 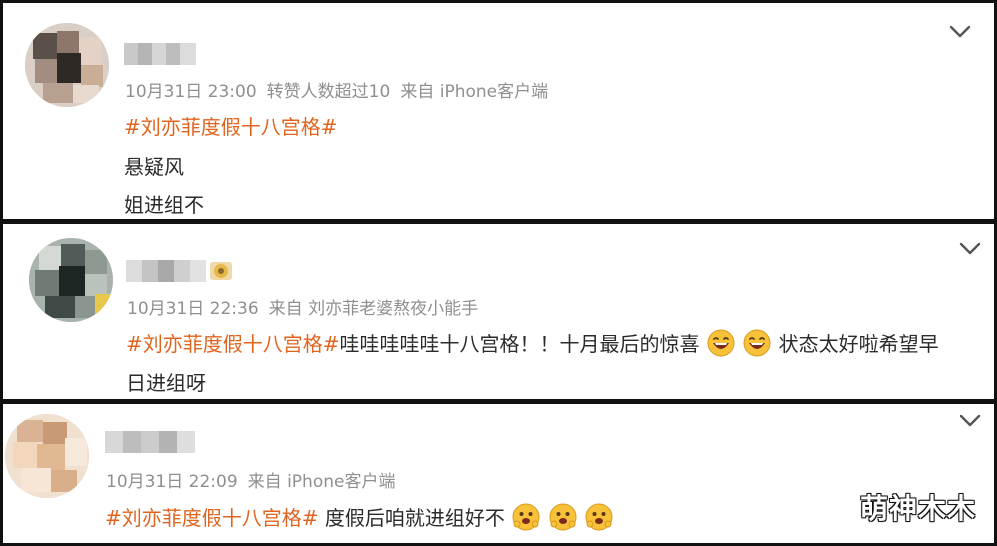 I want to click on comment-text-line: 日进组呀, so click(x=166, y=383).